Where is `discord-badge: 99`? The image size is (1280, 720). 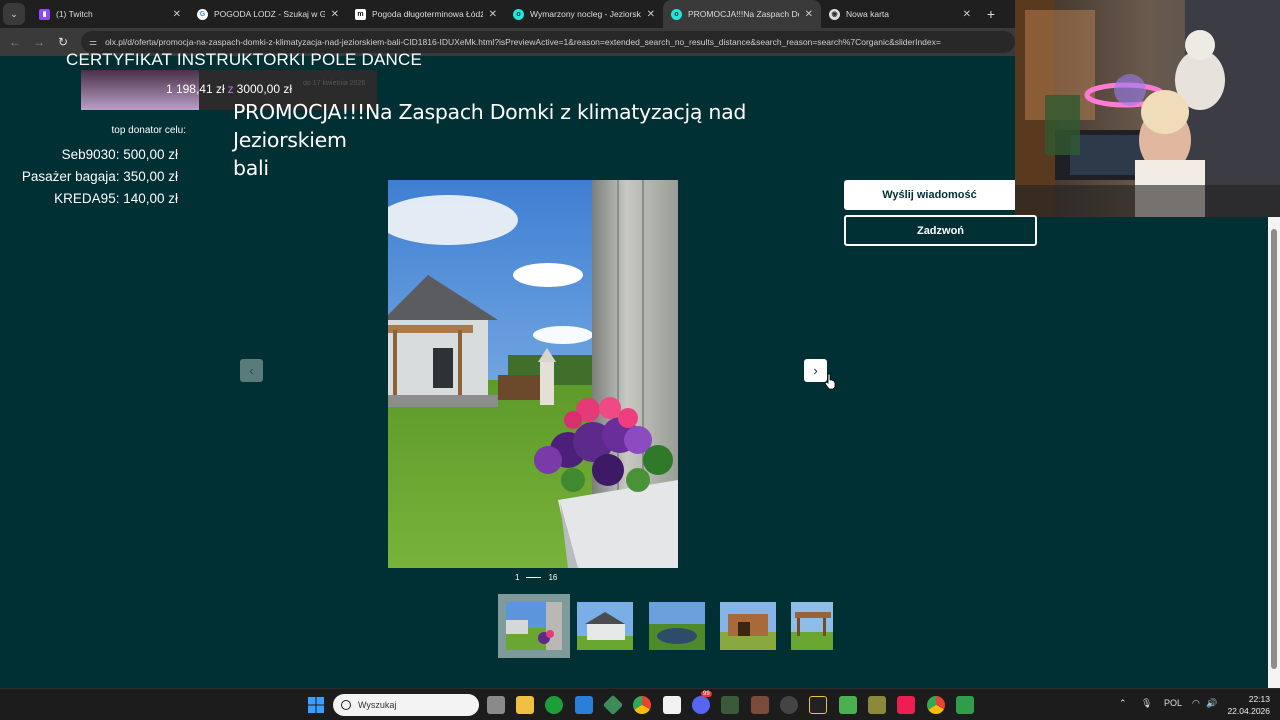 discord-badge: 99 is located at coordinates (706, 694).